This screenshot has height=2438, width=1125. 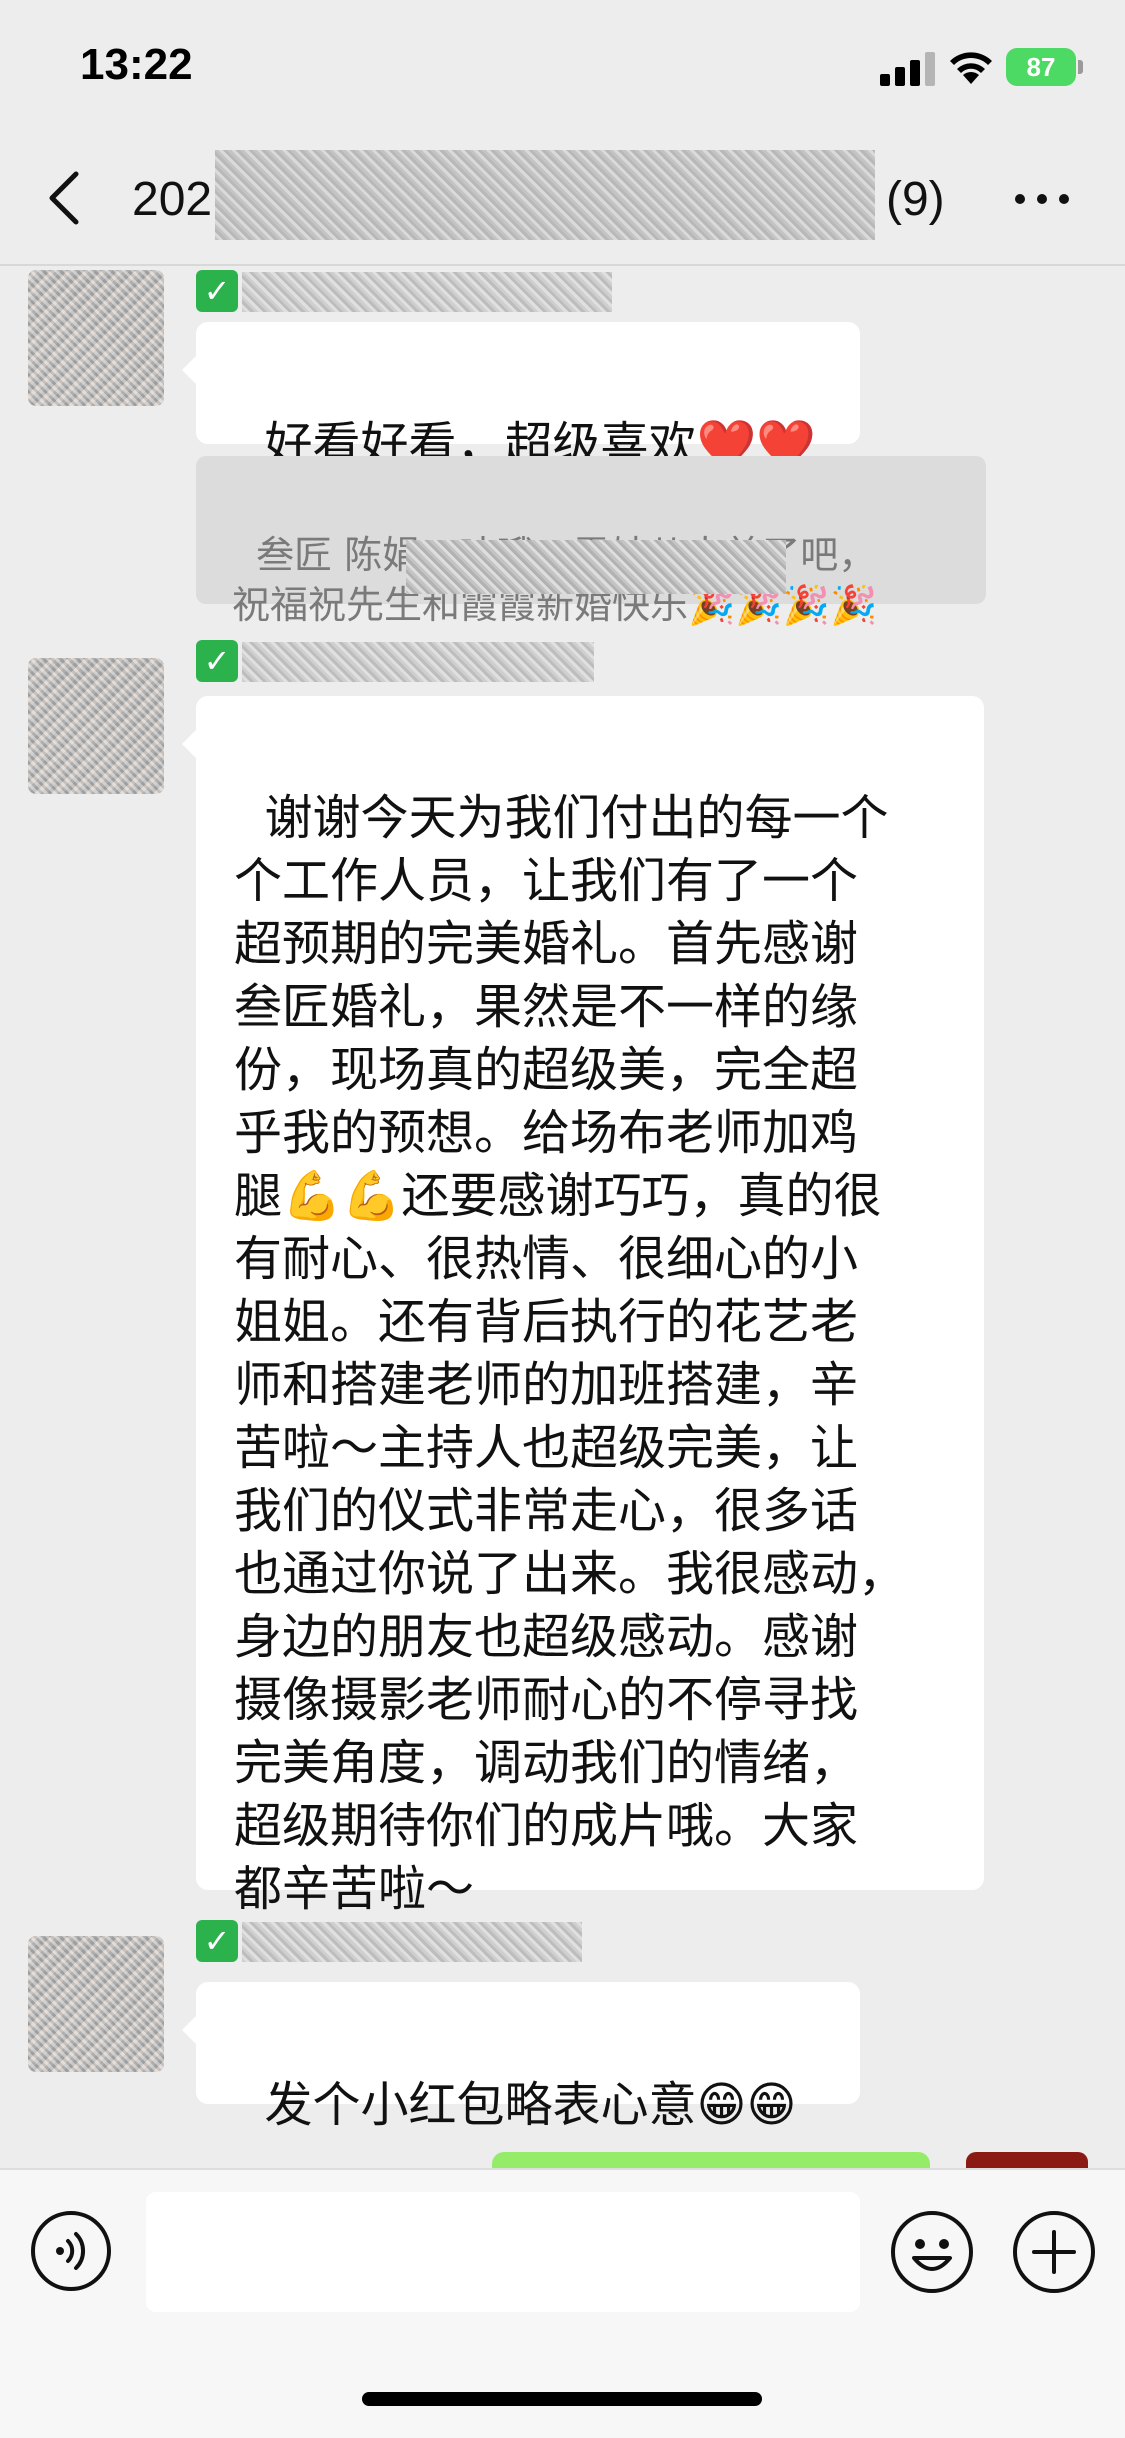 I want to click on home-indicator, so click(x=562, y=2399).